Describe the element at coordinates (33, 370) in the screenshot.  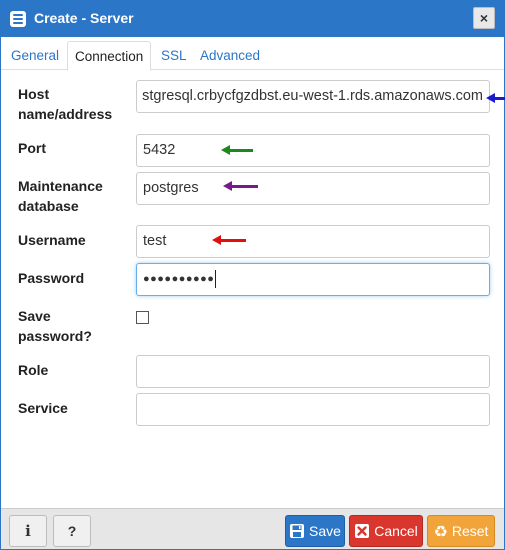
I see `role-label: Role` at that location.